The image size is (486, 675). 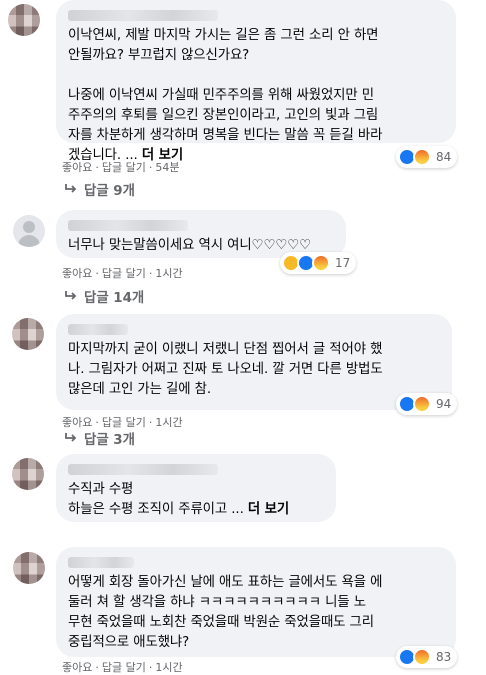 What do you see at coordinates (268, 509) in the screenshot?
I see `see-more-link: 더 보기` at bounding box center [268, 509].